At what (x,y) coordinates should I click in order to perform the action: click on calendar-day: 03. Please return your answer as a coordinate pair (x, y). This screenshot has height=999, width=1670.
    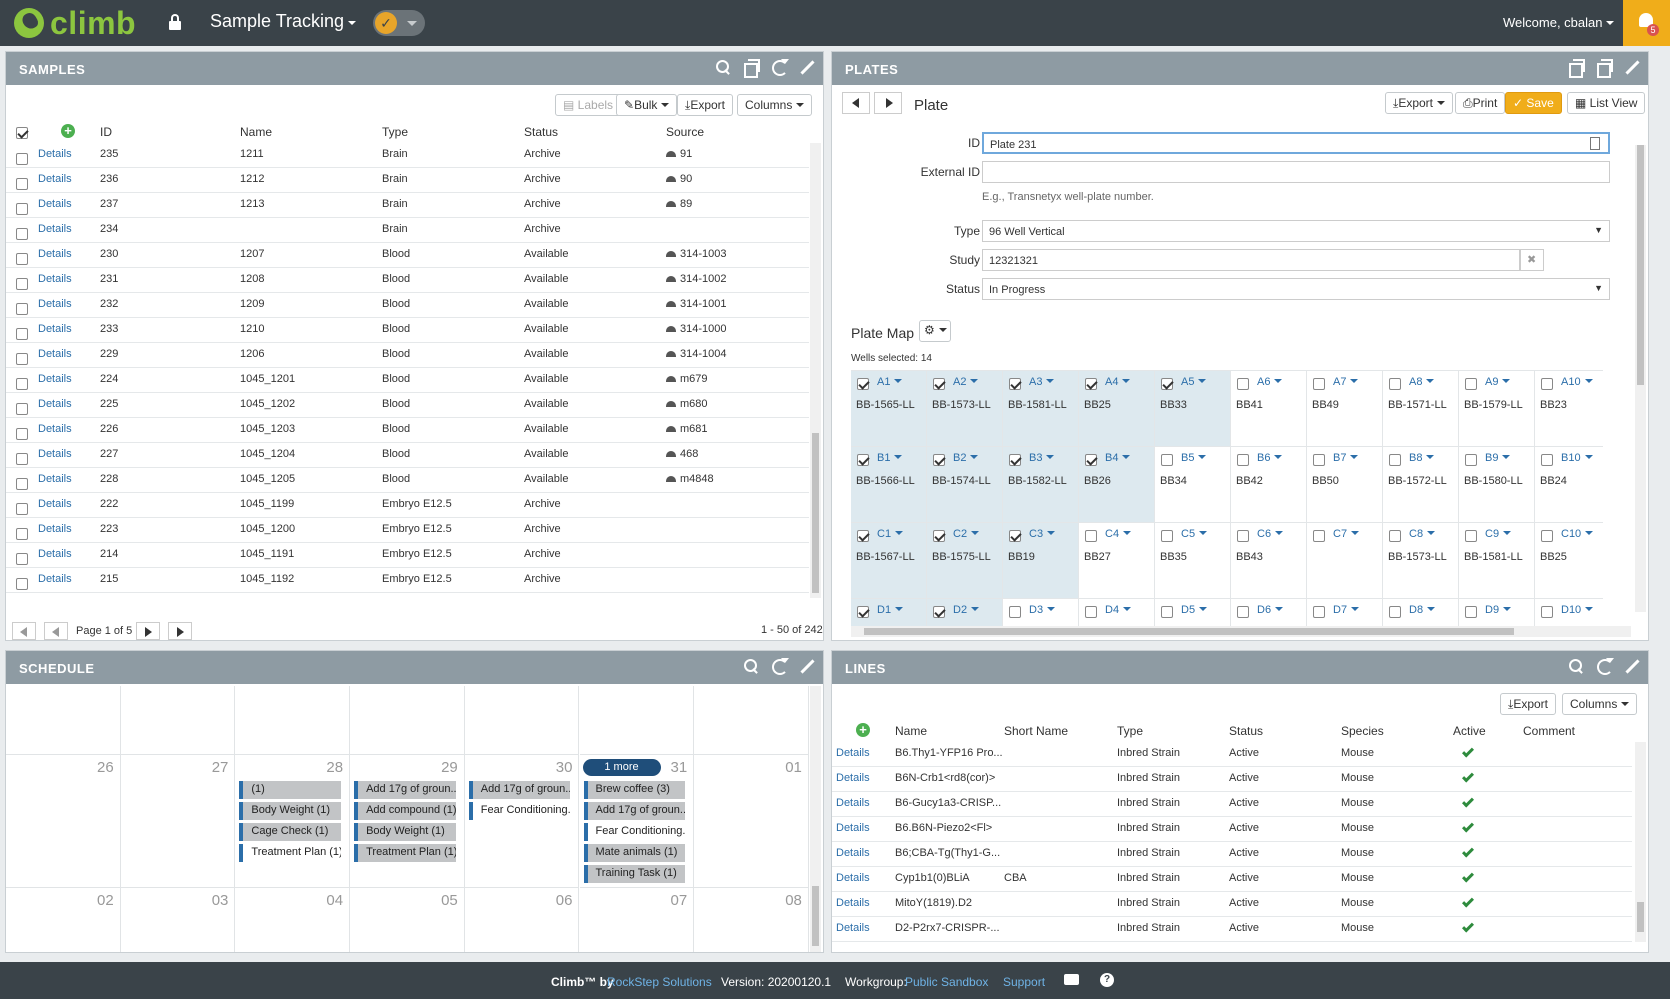
    Looking at the image, I should click on (178, 920).